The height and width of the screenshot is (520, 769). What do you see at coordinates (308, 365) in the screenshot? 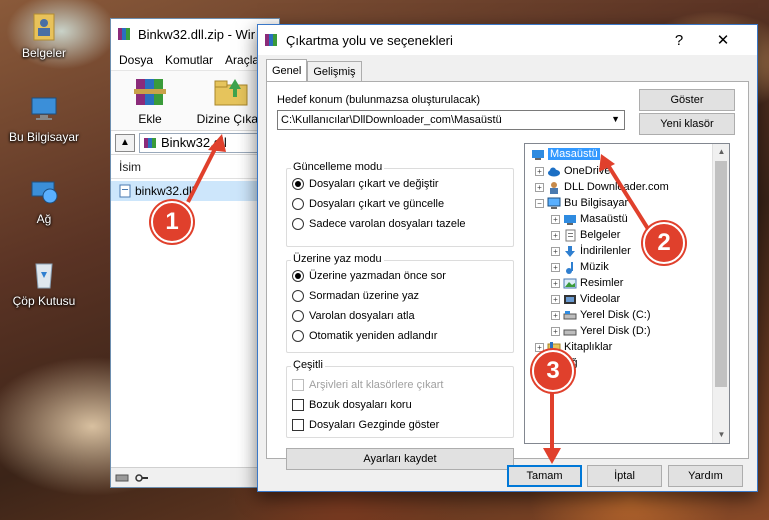
I see `misc-title: Çeşitli` at bounding box center [308, 365].